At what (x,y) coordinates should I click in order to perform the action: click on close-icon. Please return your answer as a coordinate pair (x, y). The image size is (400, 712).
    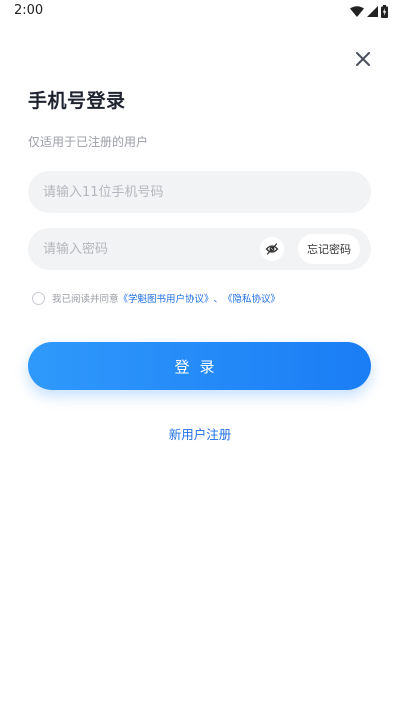
    Looking at the image, I should click on (363, 59).